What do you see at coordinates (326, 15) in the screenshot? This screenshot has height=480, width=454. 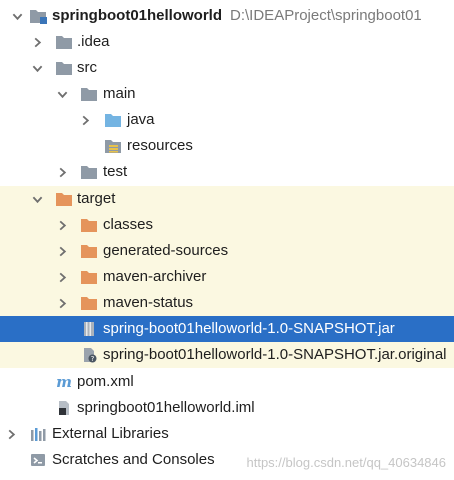 I see `project-path: D:\IDEAProject\springboot01` at bounding box center [326, 15].